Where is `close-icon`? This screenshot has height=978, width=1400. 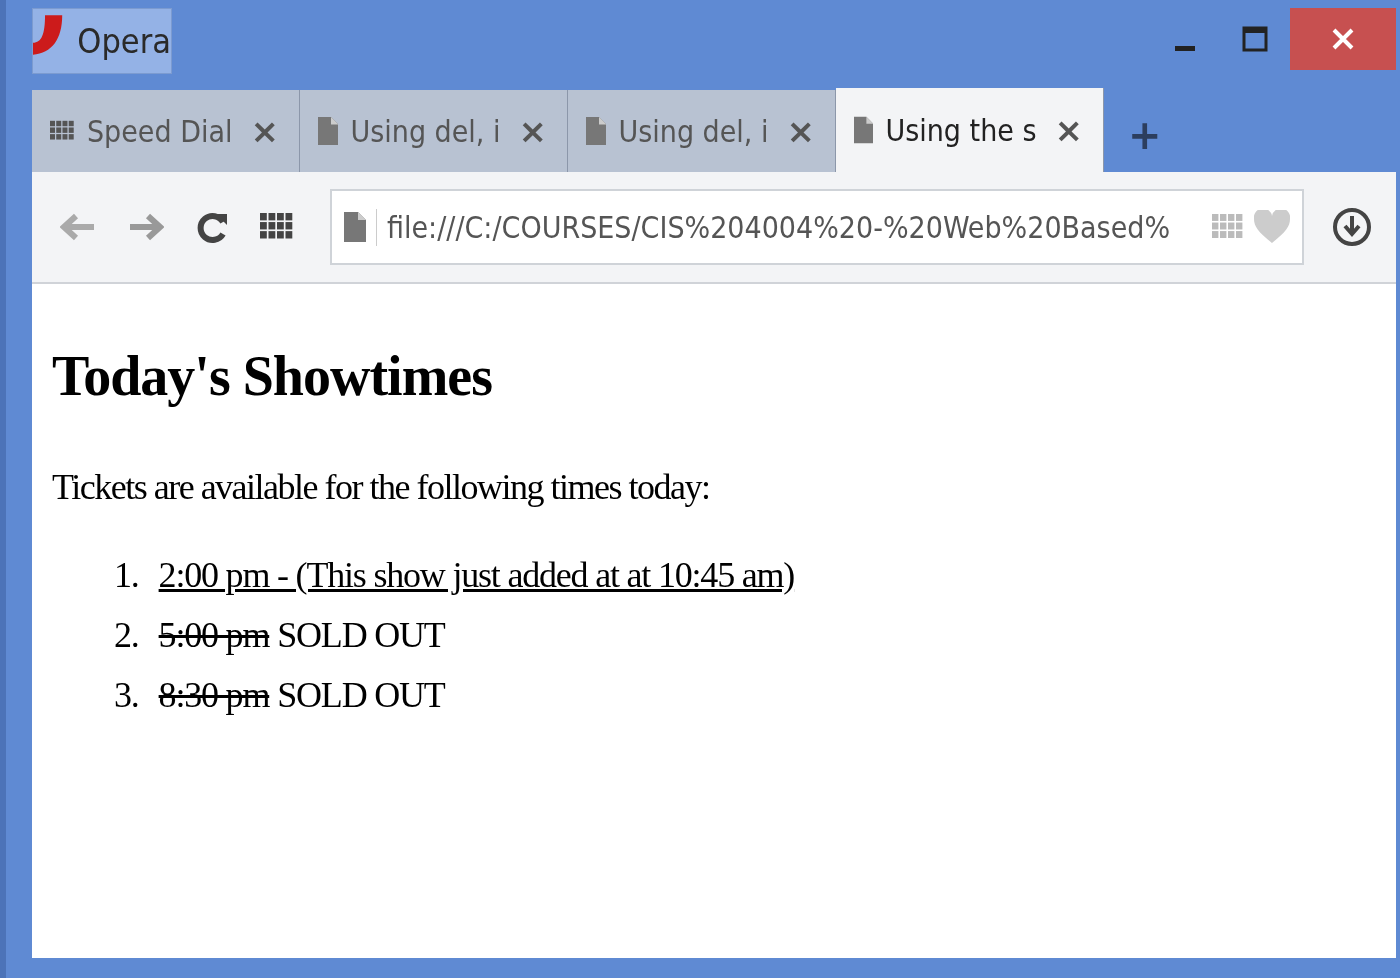 close-icon is located at coordinates (1343, 39).